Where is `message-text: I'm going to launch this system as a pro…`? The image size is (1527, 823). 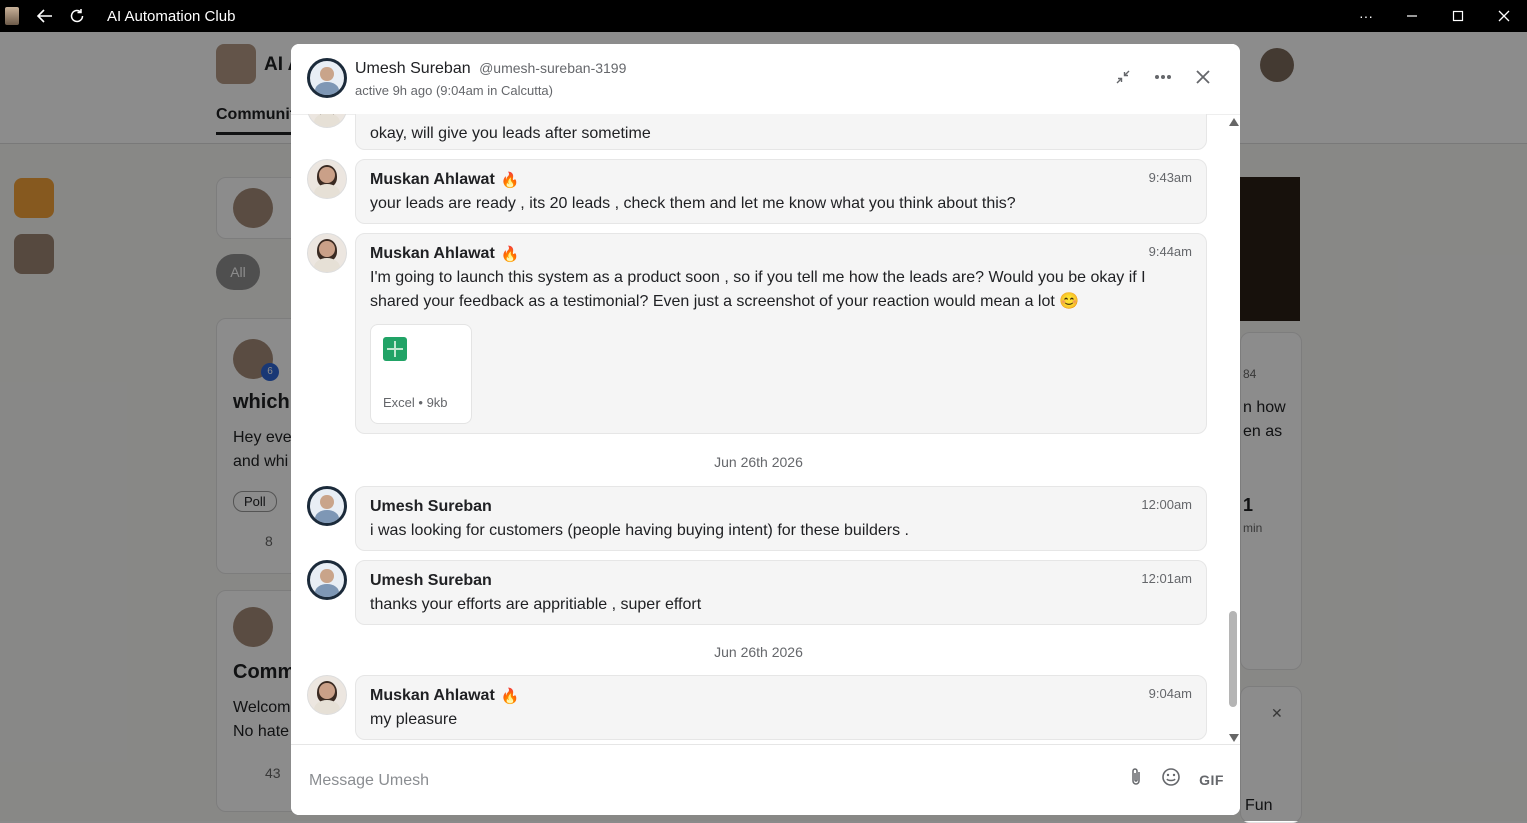 message-text: I'm going to launch this system as a pro… is located at coordinates (758, 289).